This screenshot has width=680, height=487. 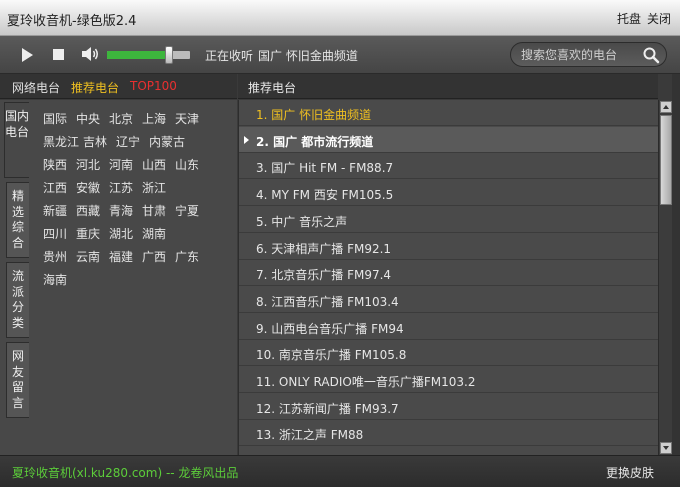 What do you see at coordinates (36, 87) in the screenshot?
I see `tab-network-radio: 网络电台` at bounding box center [36, 87].